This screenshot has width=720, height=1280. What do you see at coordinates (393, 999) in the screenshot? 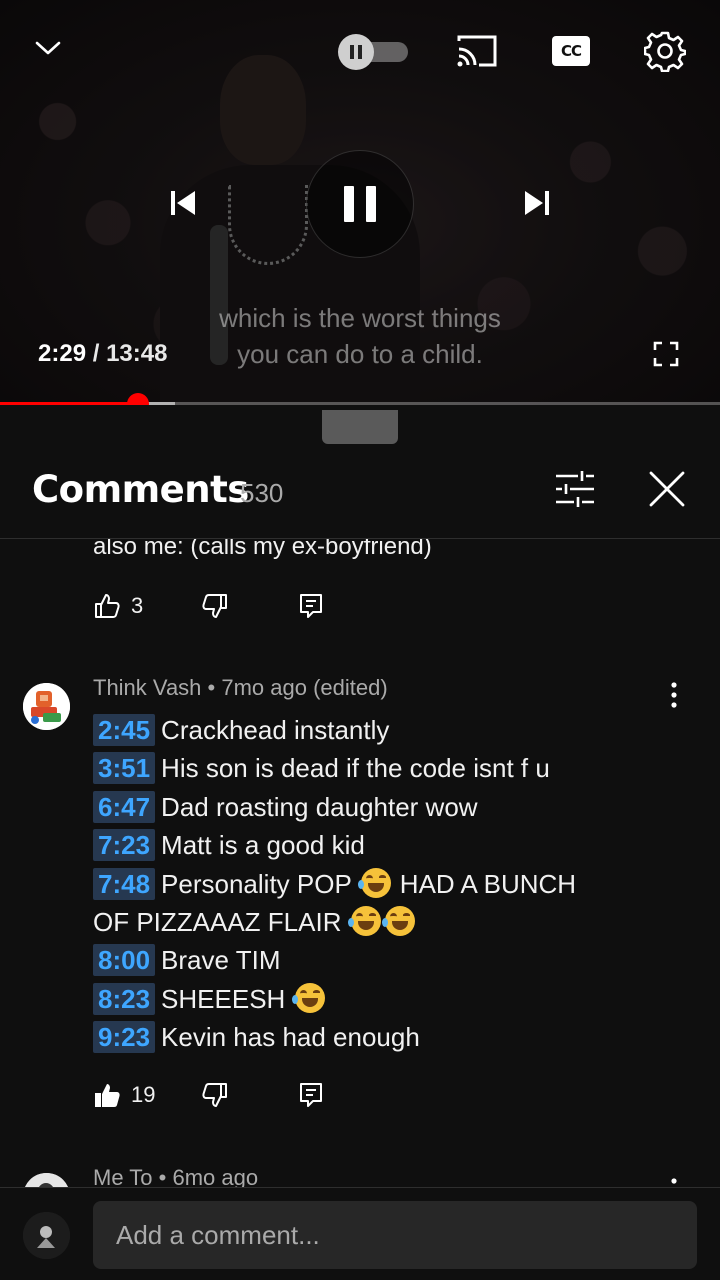
I see `comment-line: 8:23 SHEEESH` at bounding box center [393, 999].